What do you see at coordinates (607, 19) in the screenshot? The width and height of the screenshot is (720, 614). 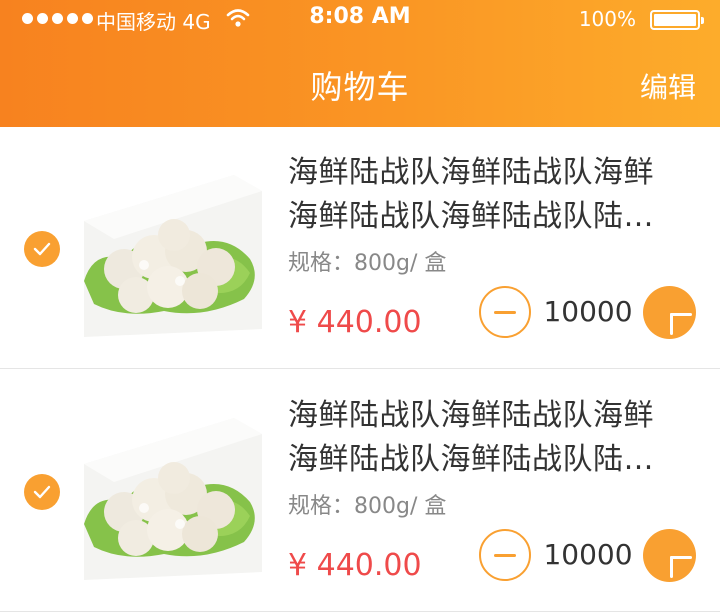 I see `battery-percentage: 100%` at bounding box center [607, 19].